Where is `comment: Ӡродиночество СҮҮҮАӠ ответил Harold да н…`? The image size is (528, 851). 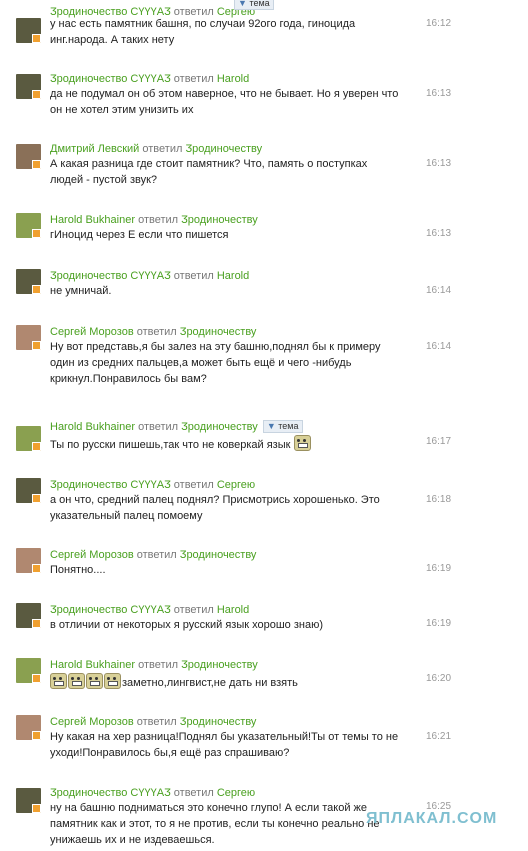 comment: Ӡродиночество СҮҮҮАӠ ответил Harold да н… is located at coordinates (264, 107).